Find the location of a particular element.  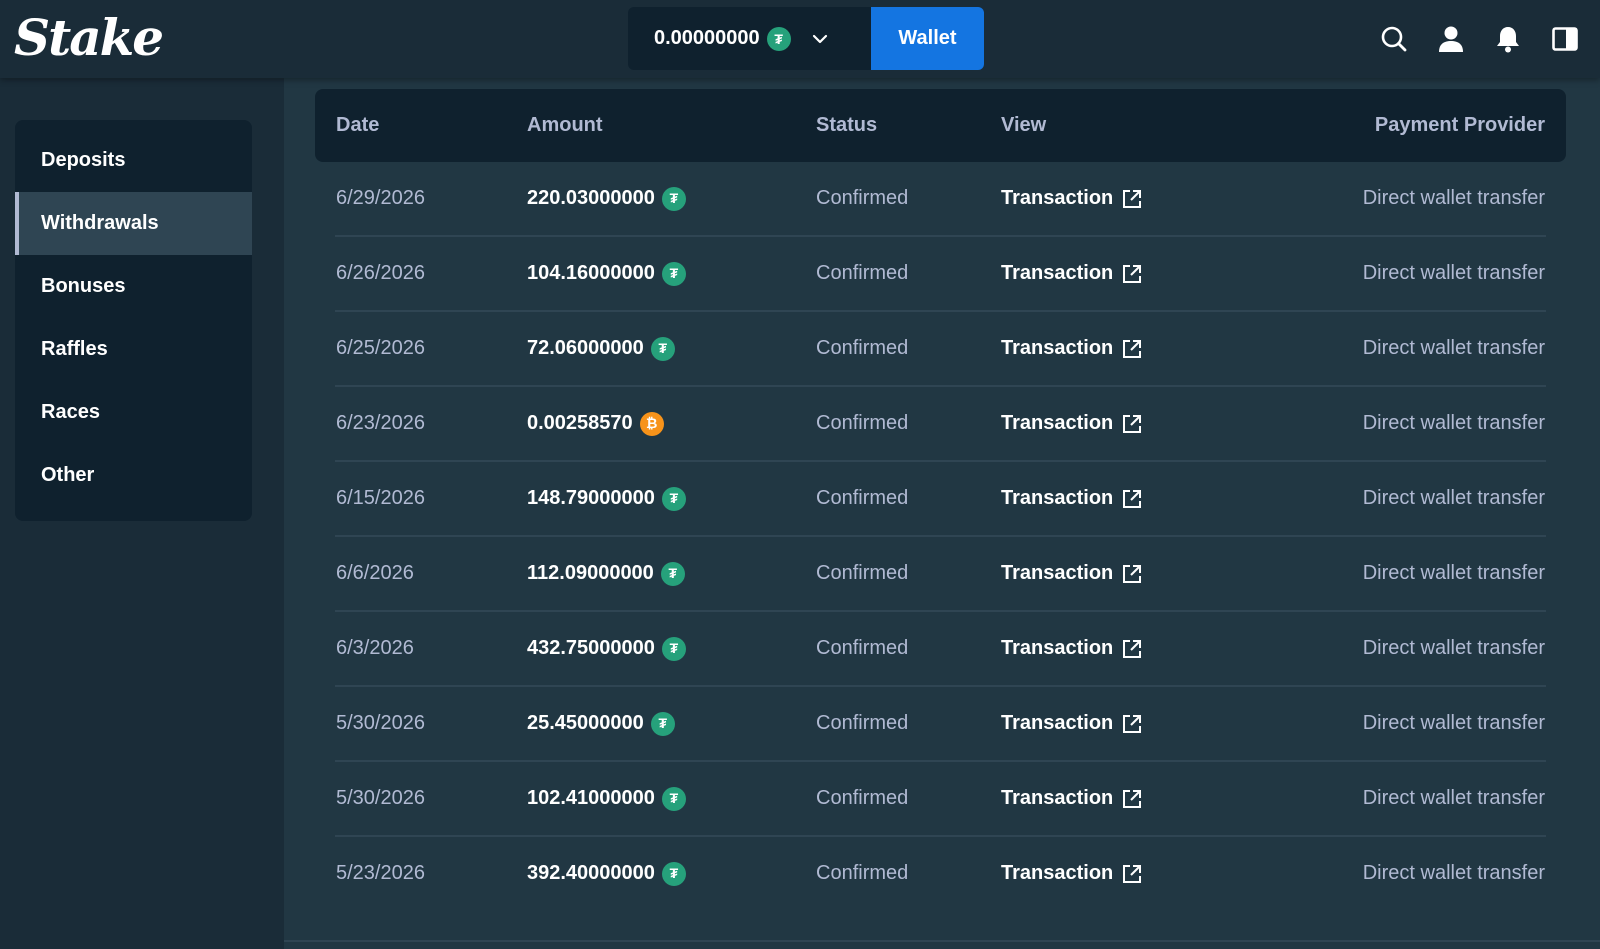

column-header-payment-provider: Payment Provider is located at coordinates (1459, 125).